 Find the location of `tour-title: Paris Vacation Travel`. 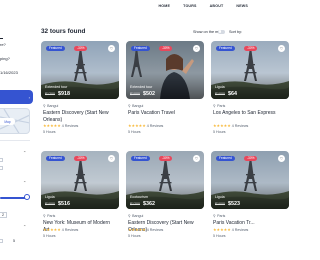

tour-title: Paris Vacation Travel is located at coordinates (165, 113).